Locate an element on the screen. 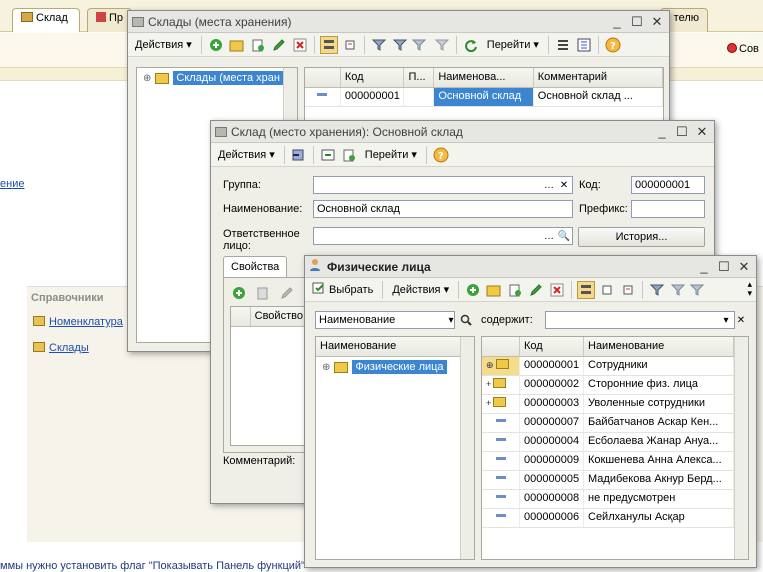 This screenshot has width=763, height=572. reread-icon is located at coordinates (328, 155).